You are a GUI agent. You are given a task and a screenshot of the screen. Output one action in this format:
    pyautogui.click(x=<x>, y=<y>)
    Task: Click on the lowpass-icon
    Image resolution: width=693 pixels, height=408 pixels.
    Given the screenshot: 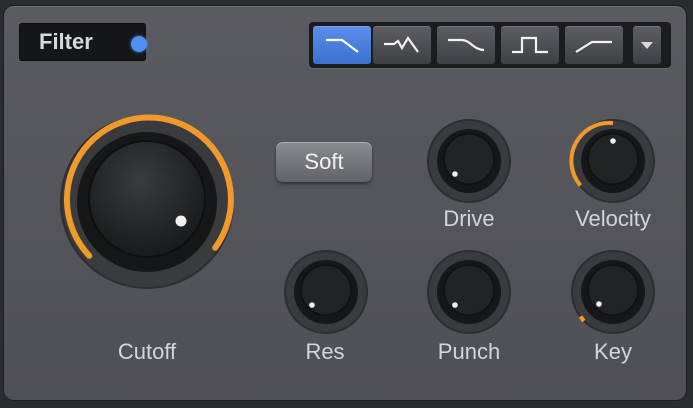 What is the action you would take?
    pyautogui.click(x=342, y=45)
    